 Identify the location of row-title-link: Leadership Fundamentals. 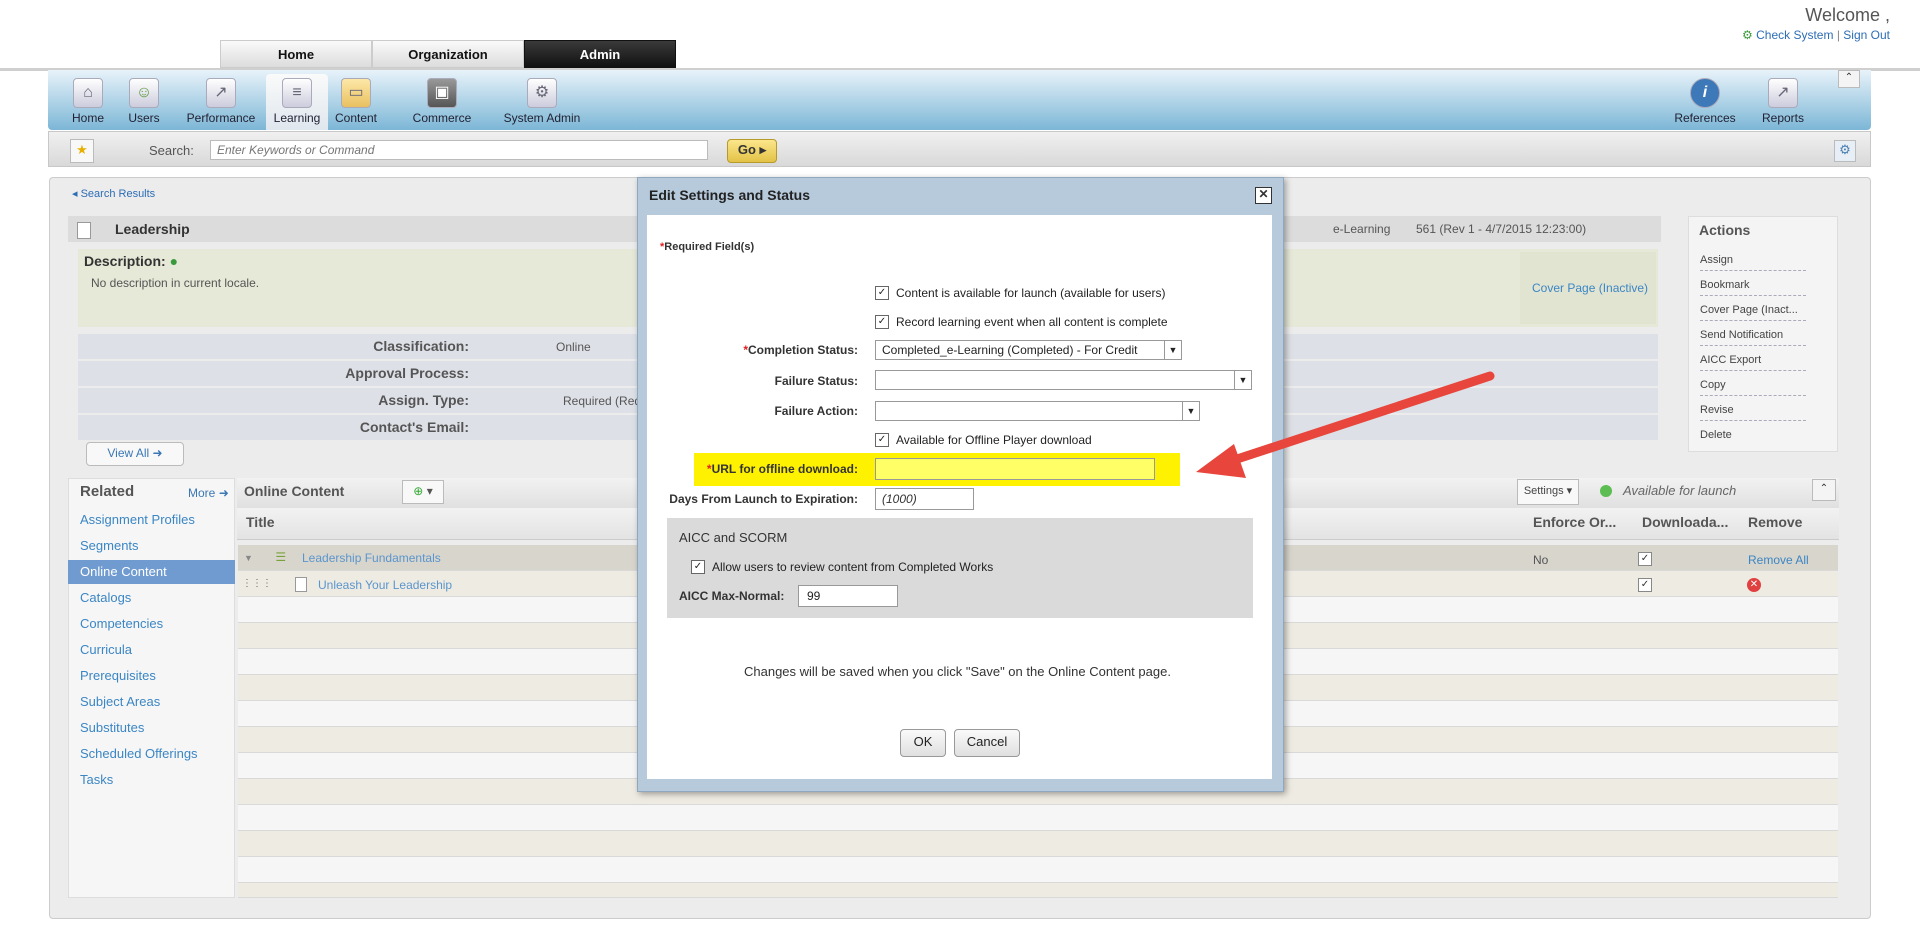
(371, 558).